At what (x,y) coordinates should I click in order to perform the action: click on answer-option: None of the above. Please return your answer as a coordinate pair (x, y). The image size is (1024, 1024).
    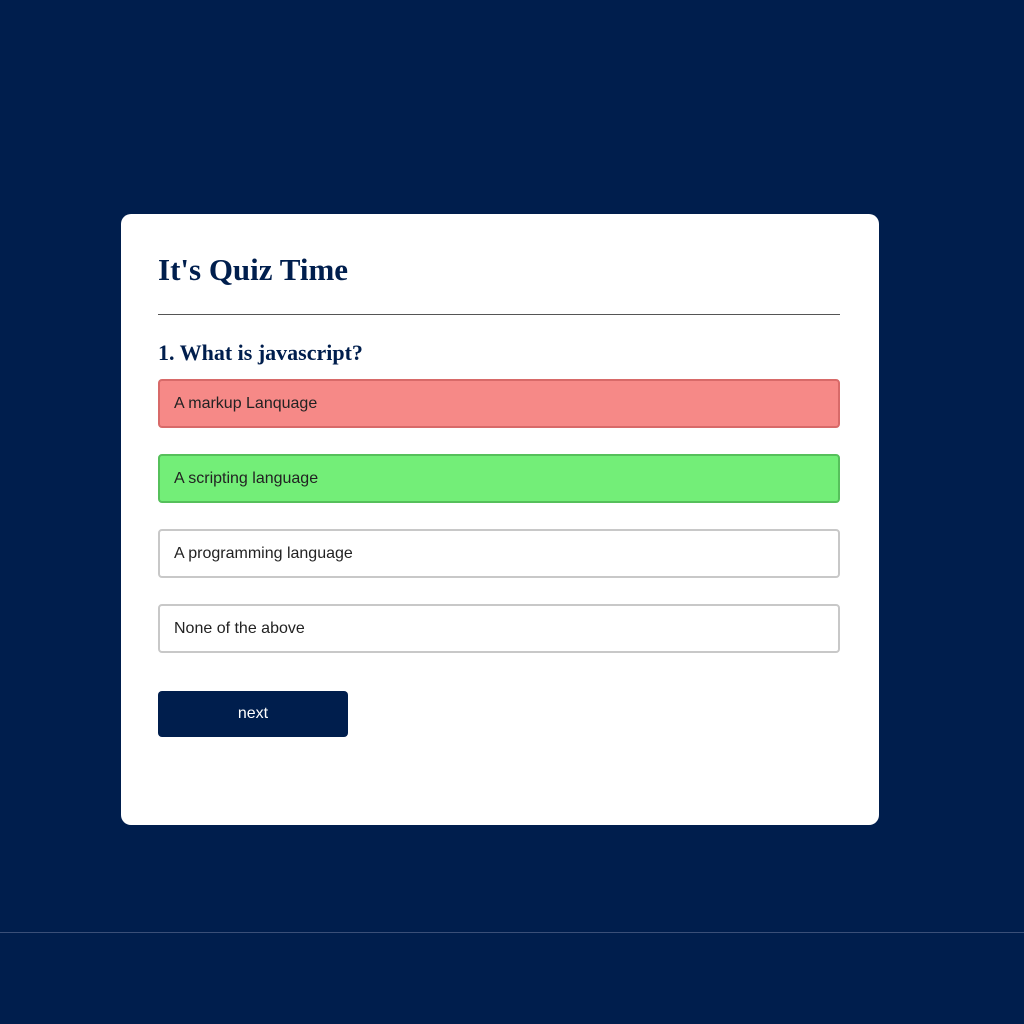
    Looking at the image, I should click on (499, 628).